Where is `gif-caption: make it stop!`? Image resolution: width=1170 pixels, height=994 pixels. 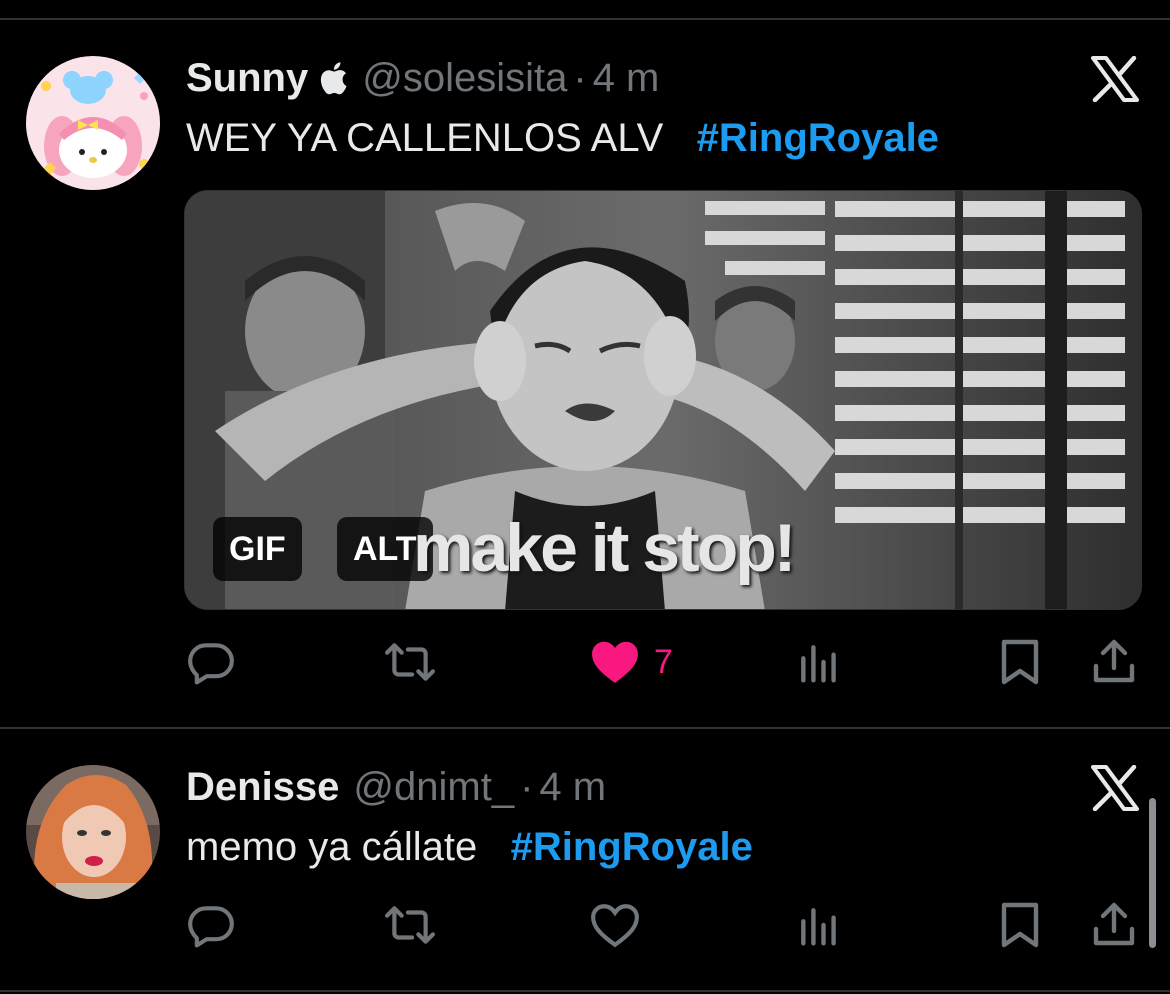
gif-caption: make it stop! is located at coordinates (604, 548).